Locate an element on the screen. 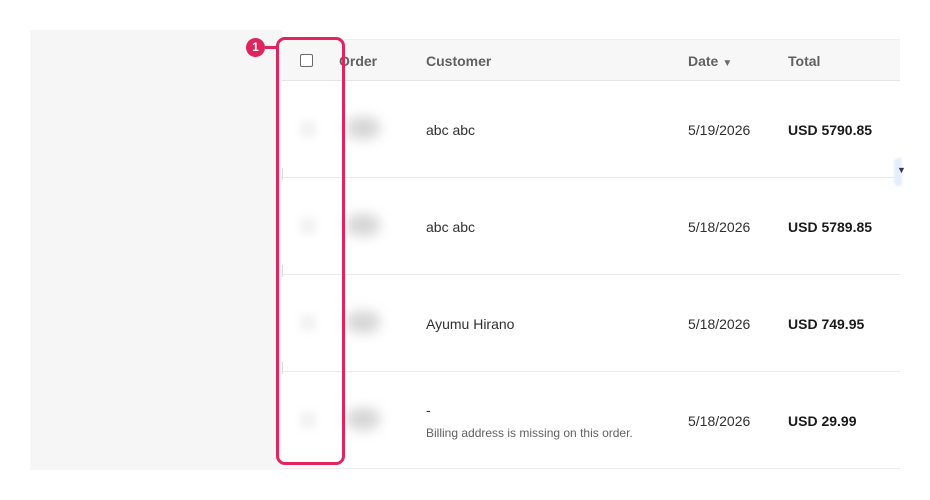 The width and height of the screenshot is (930, 500). annotation-badge: 1 is located at coordinates (255, 47).